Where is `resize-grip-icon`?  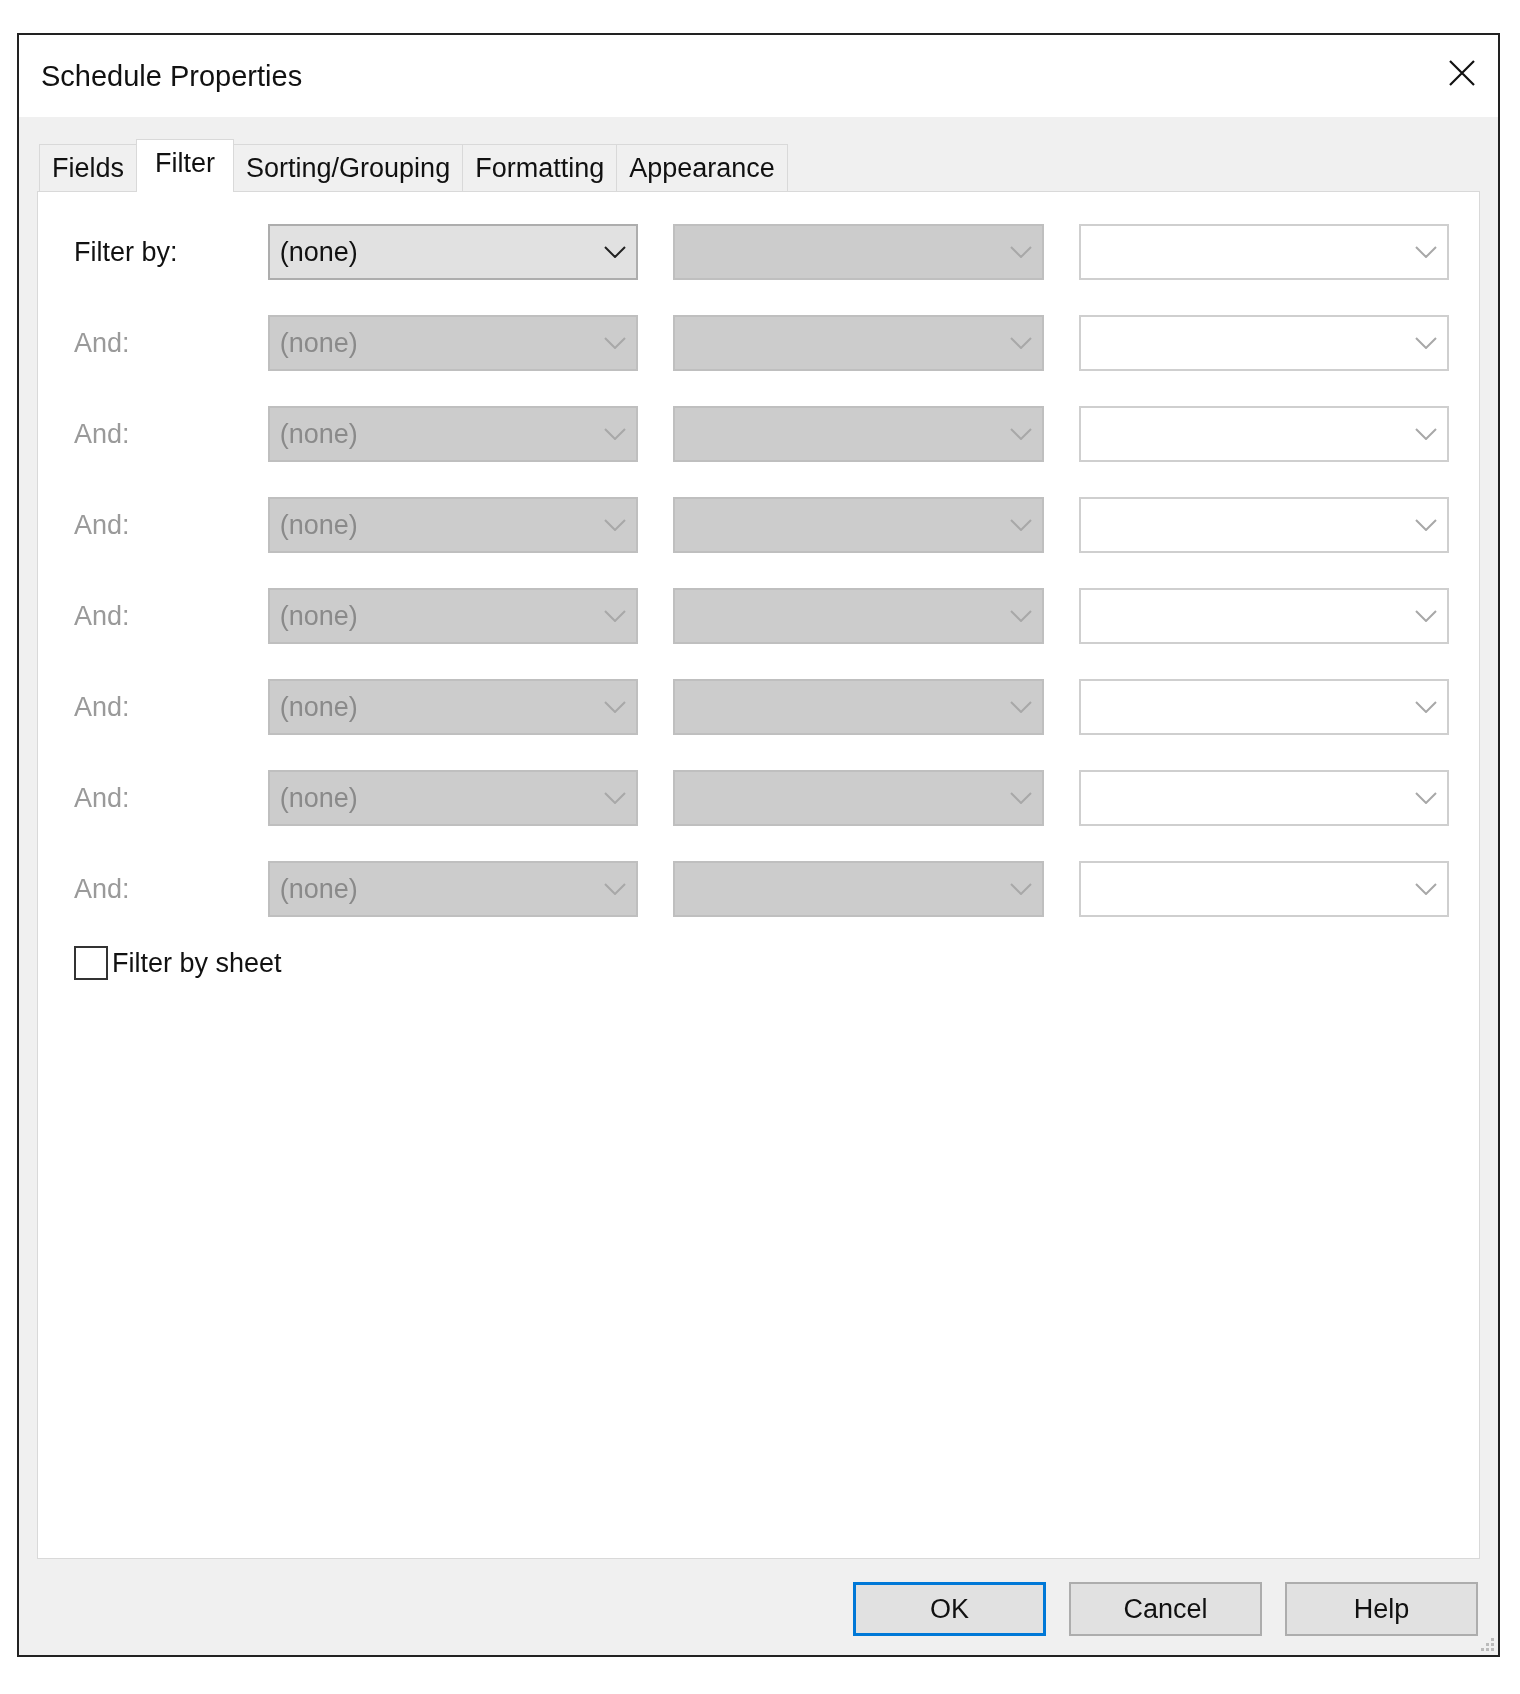
resize-grip-icon is located at coordinates (1488, 1645).